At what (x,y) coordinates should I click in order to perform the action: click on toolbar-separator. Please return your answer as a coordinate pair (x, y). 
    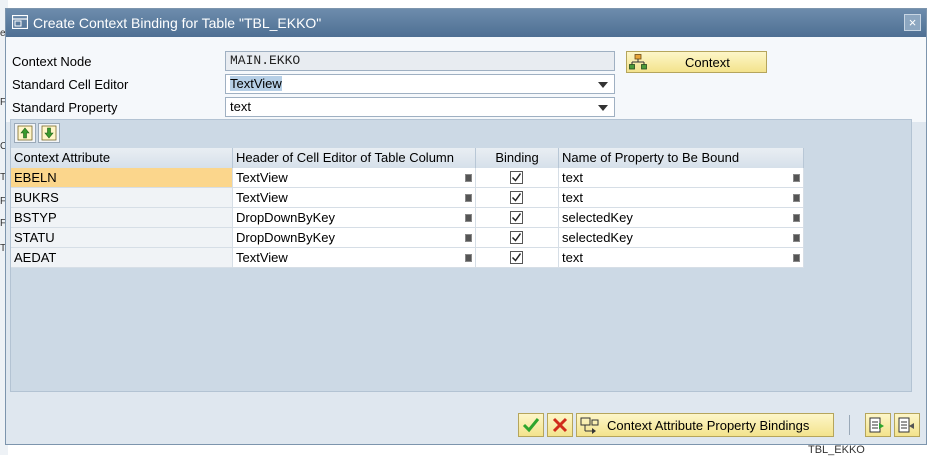
    Looking at the image, I should click on (849, 425).